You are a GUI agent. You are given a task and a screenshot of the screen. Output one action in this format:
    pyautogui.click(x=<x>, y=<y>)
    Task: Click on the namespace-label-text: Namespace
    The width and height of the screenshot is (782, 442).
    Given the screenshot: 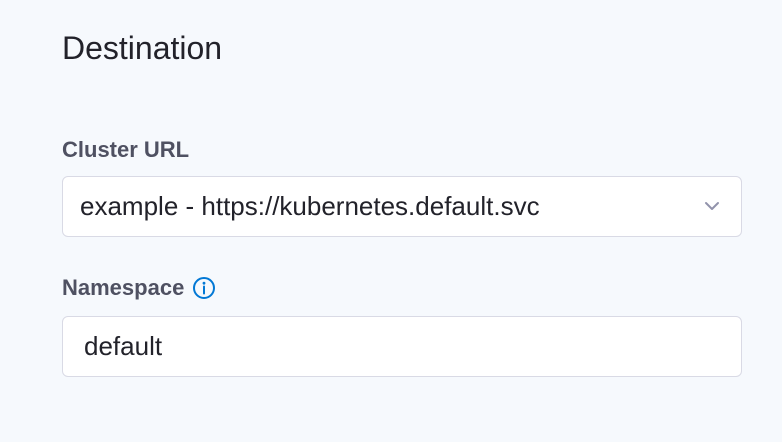 What is the action you would take?
    pyautogui.click(x=123, y=287)
    